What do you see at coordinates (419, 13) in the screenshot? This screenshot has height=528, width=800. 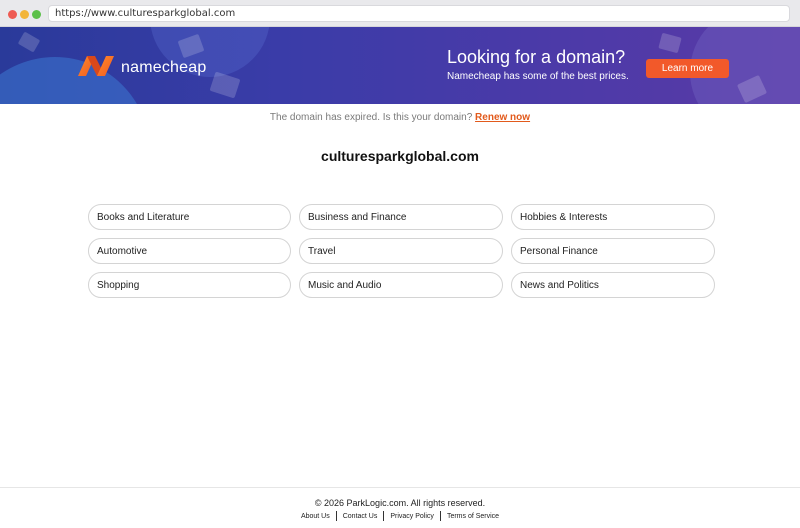 I see `address-bar: https://www.culturesparkglobal.com` at bounding box center [419, 13].